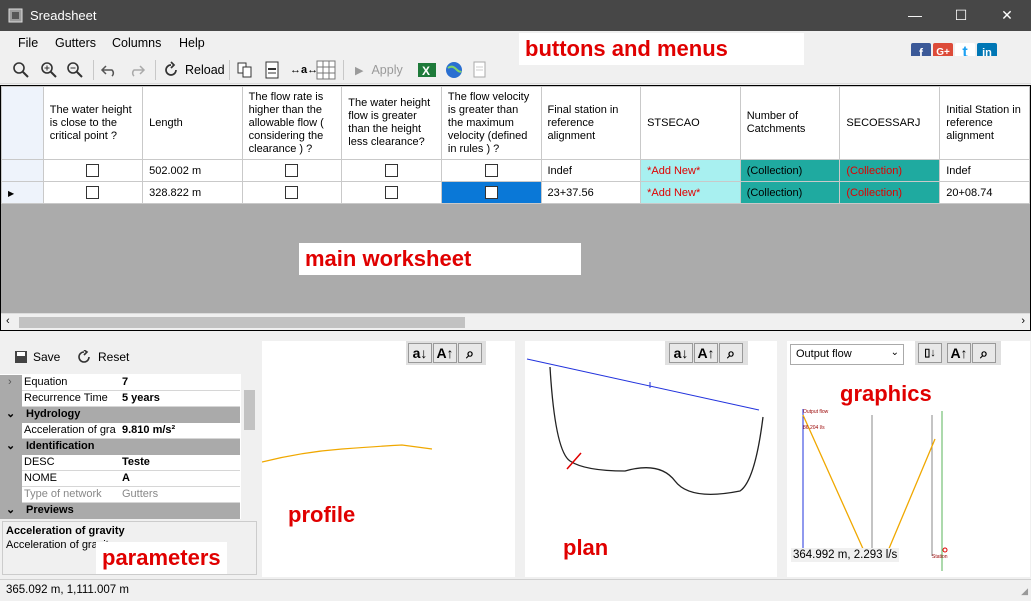  I want to click on column-header: STSECAO, so click(690, 123).